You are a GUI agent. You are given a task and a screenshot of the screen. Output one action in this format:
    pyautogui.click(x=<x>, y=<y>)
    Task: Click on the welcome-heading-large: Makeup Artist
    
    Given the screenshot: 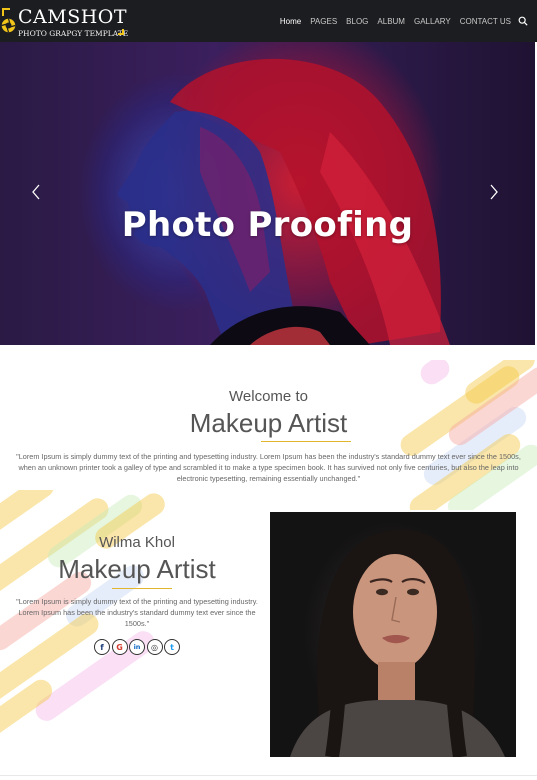 What is the action you would take?
    pyautogui.click(x=268, y=423)
    